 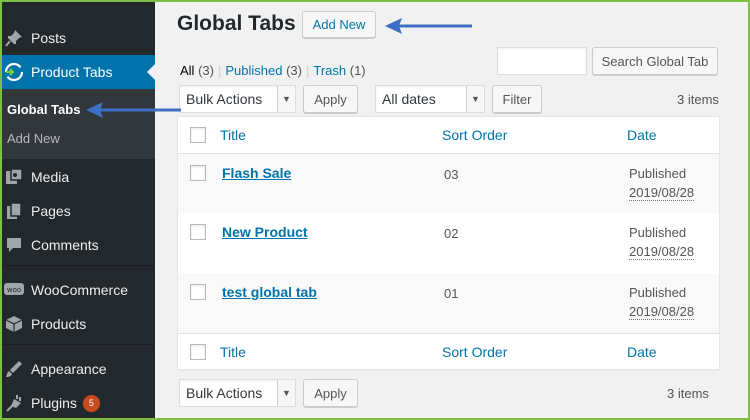 I want to click on sidebar-item-label: Plugins, so click(x=54, y=403).